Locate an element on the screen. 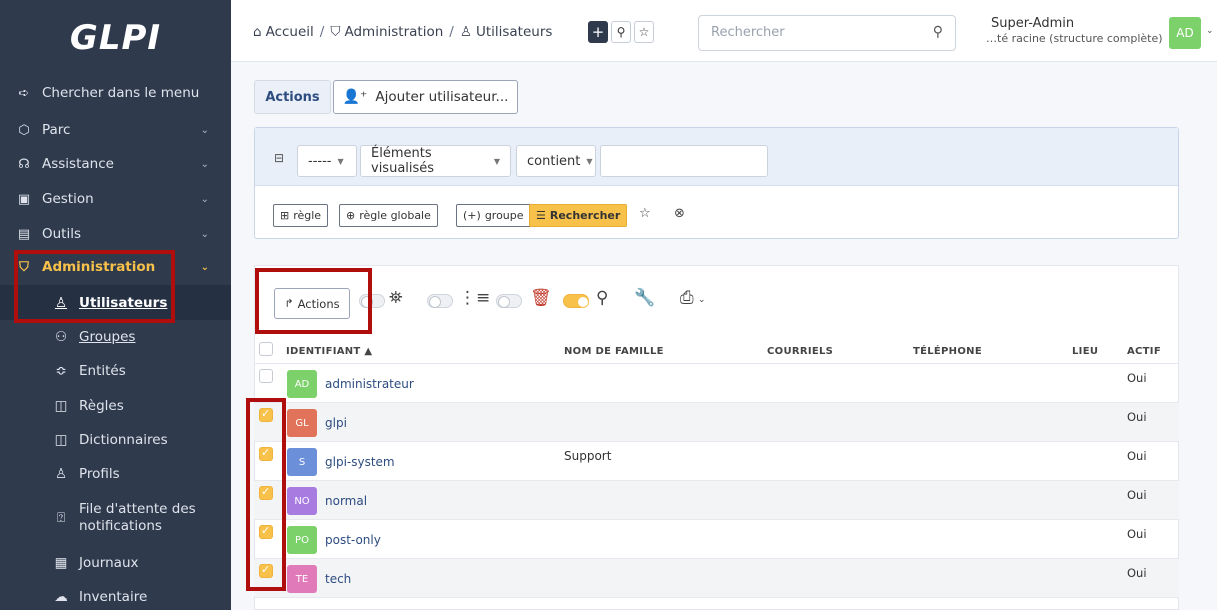  criteria-value-input is located at coordinates (684, 161).